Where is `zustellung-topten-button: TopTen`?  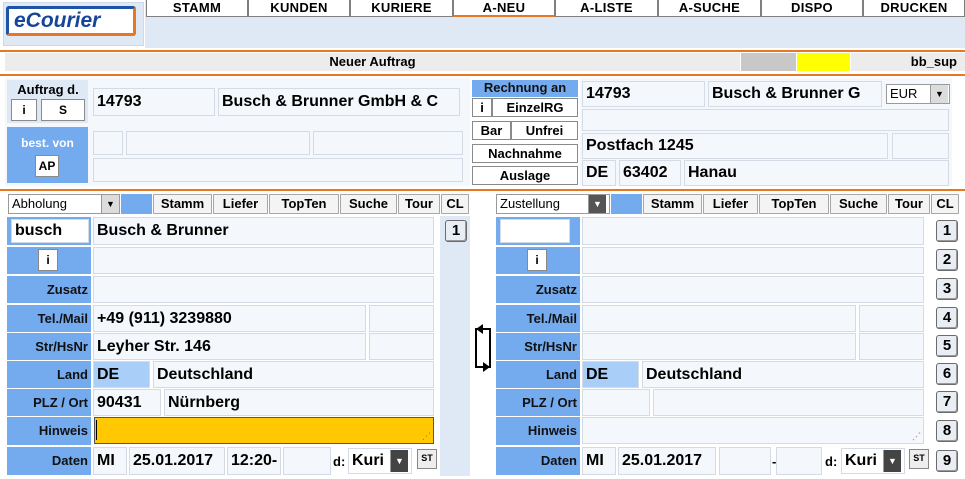
zustellung-topten-button: TopTen is located at coordinates (794, 204).